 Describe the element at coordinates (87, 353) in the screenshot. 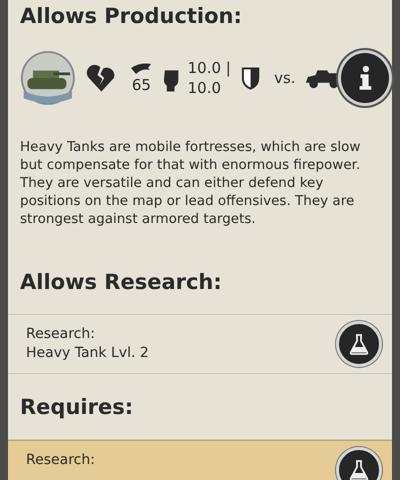

I see `research-name: Heavy Tank Lvl. 2` at that location.